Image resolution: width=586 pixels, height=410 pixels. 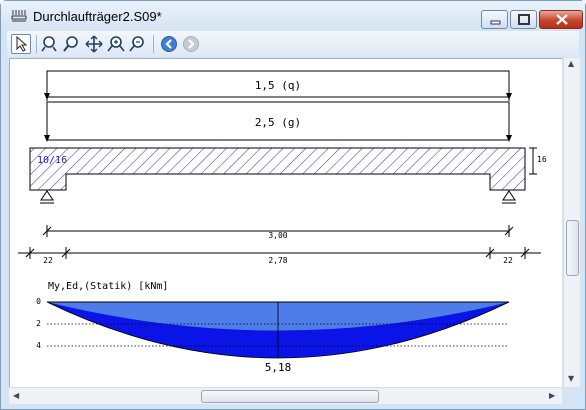 I want to click on zoom-icon, so click(x=70, y=44).